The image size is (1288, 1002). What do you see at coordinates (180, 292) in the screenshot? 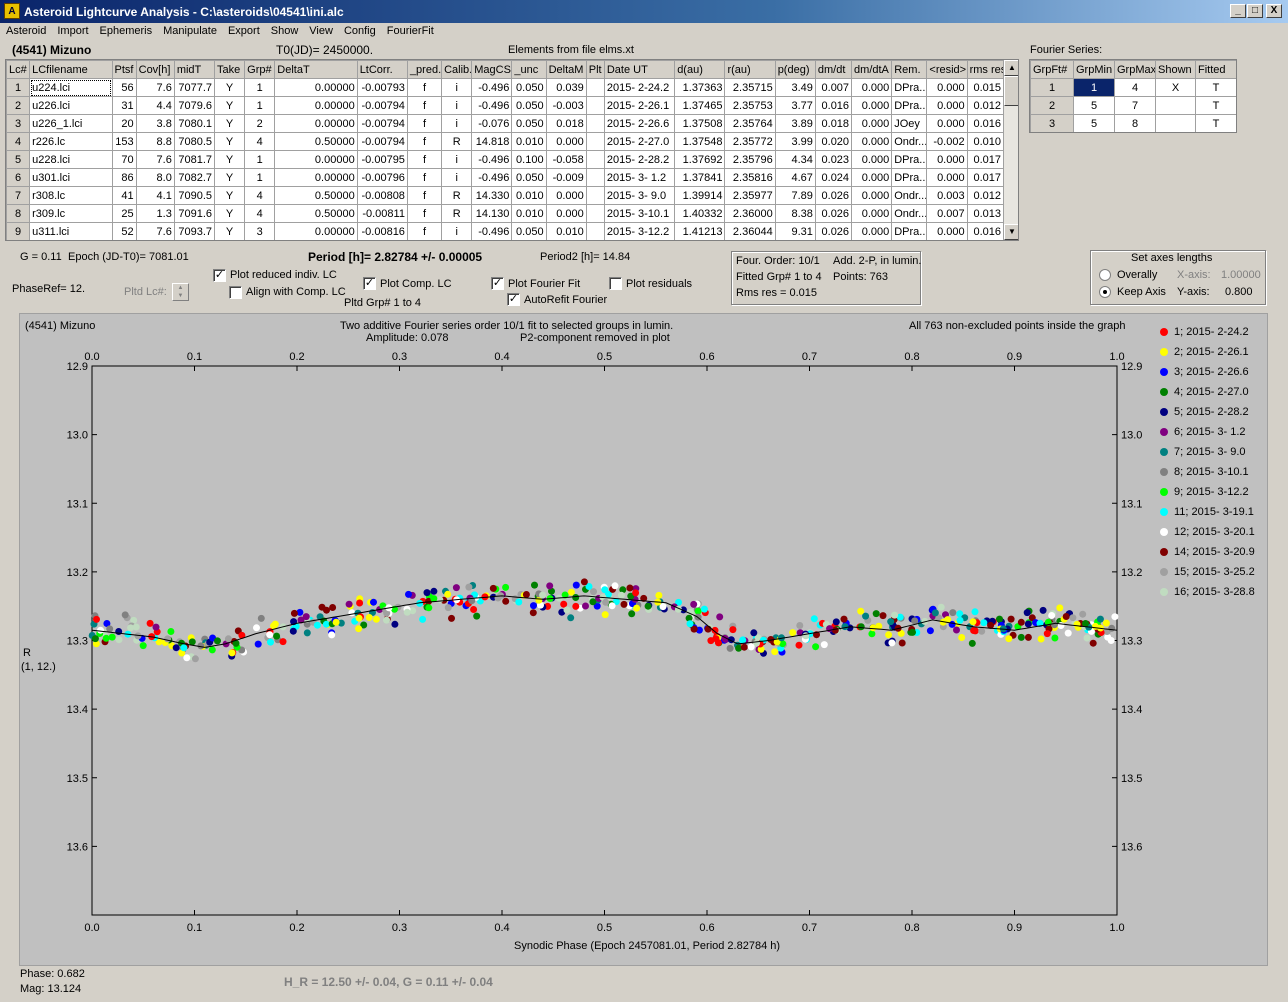
I see `pltd-lc-spinner: ▲ ▼` at bounding box center [180, 292].